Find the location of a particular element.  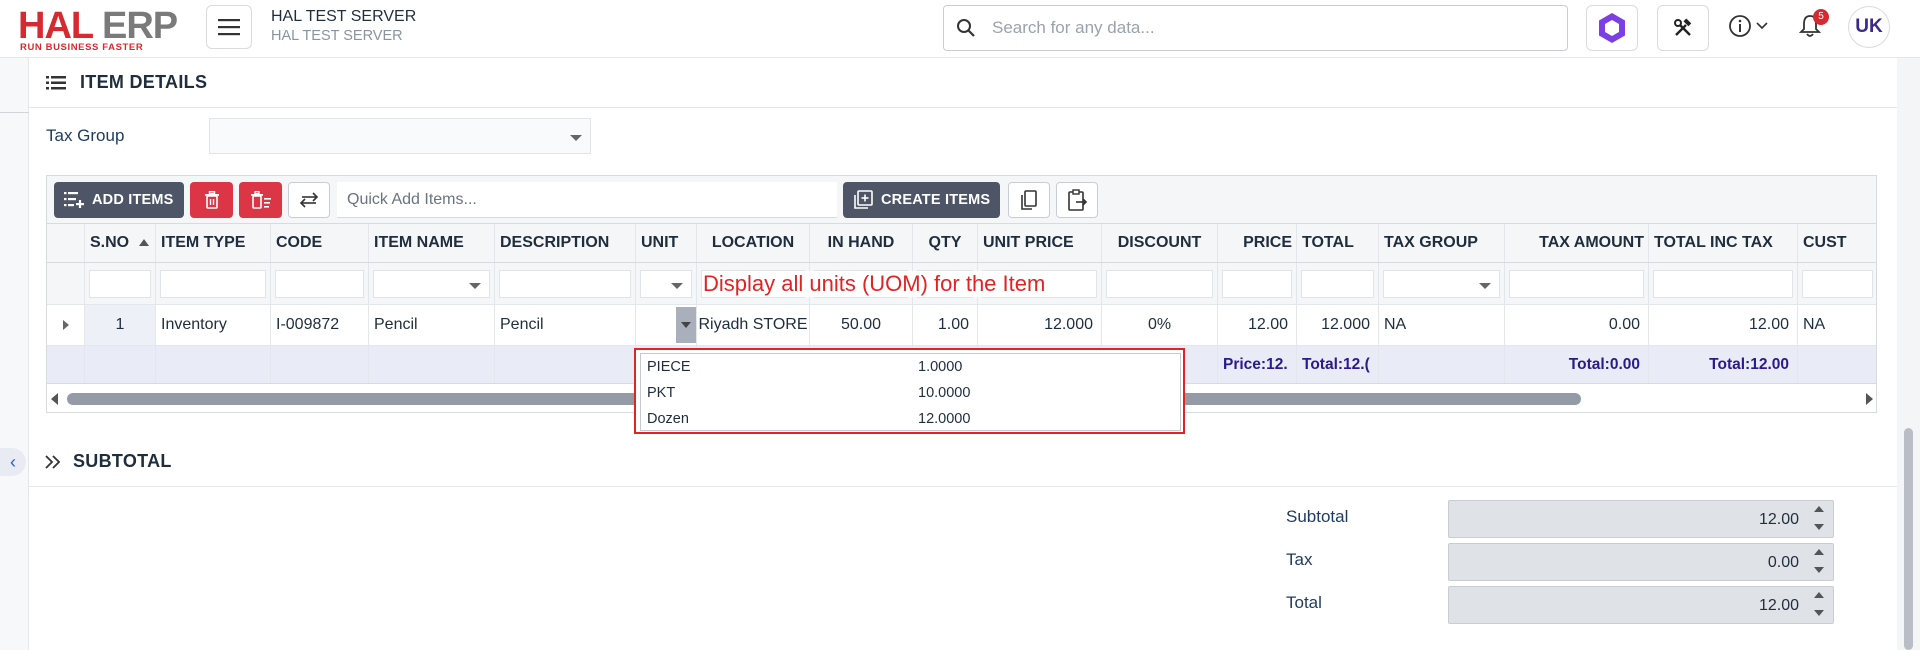

global-search is located at coordinates (1255, 28).